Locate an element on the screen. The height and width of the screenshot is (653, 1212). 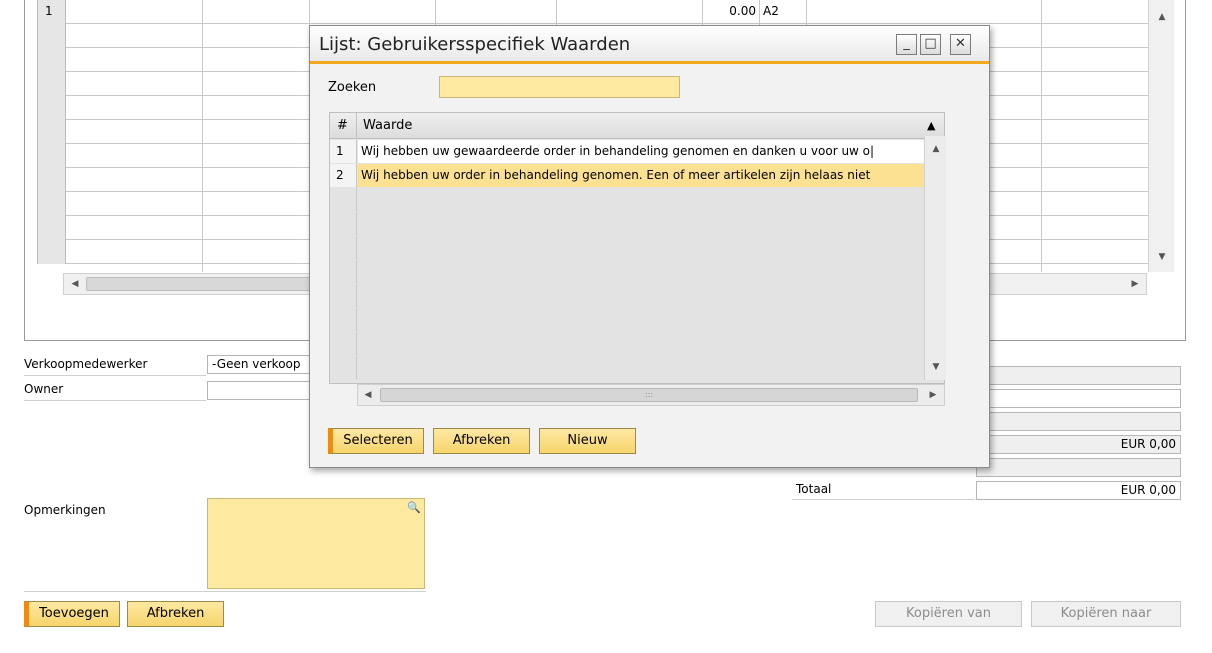
select-button: Selecteren is located at coordinates (376, 441).